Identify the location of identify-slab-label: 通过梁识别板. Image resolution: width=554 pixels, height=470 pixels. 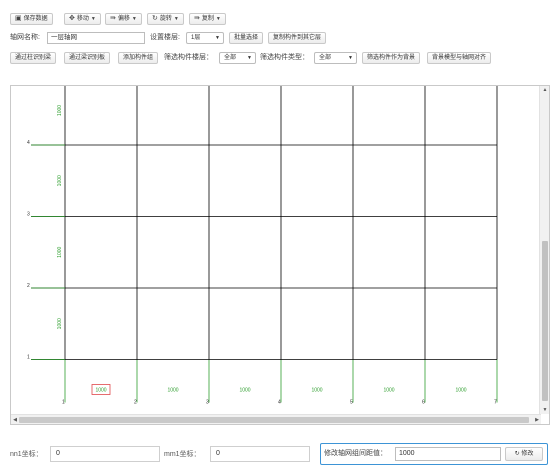
(87, 58).